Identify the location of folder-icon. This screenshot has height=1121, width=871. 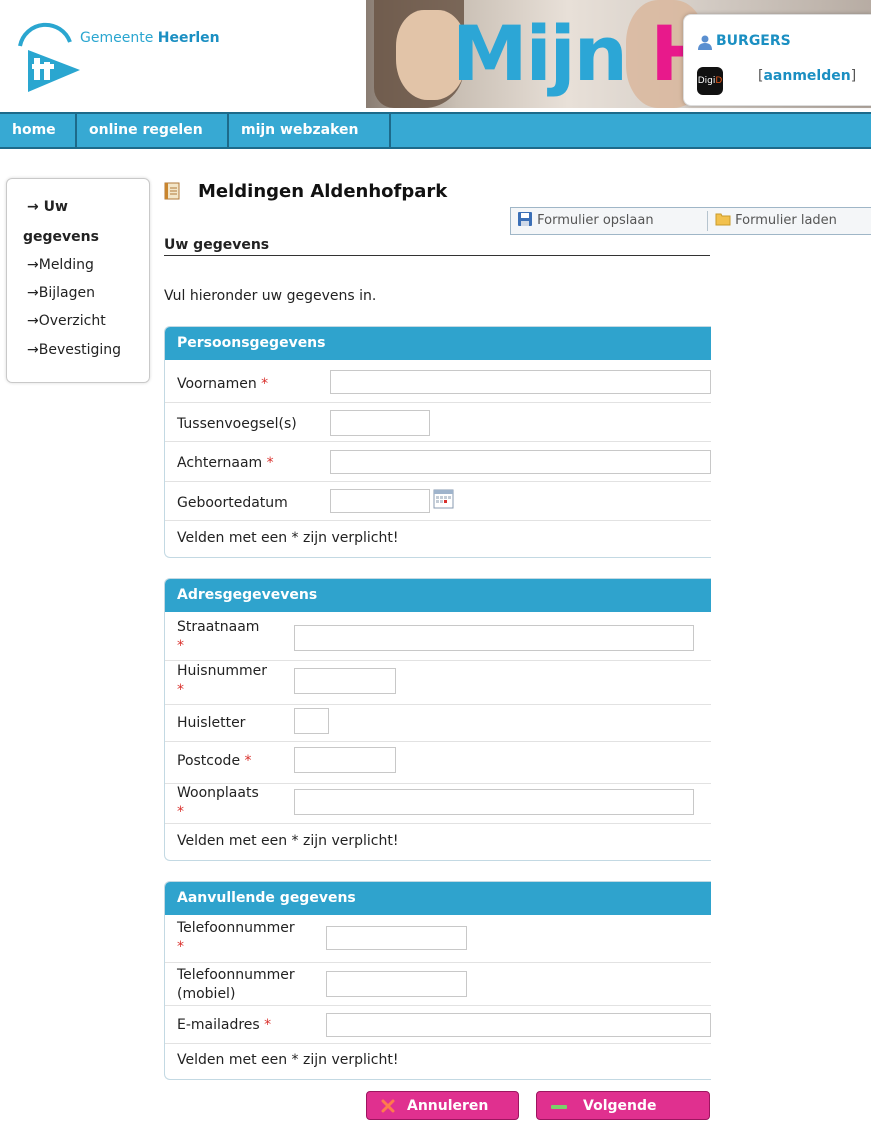
(723, 219).